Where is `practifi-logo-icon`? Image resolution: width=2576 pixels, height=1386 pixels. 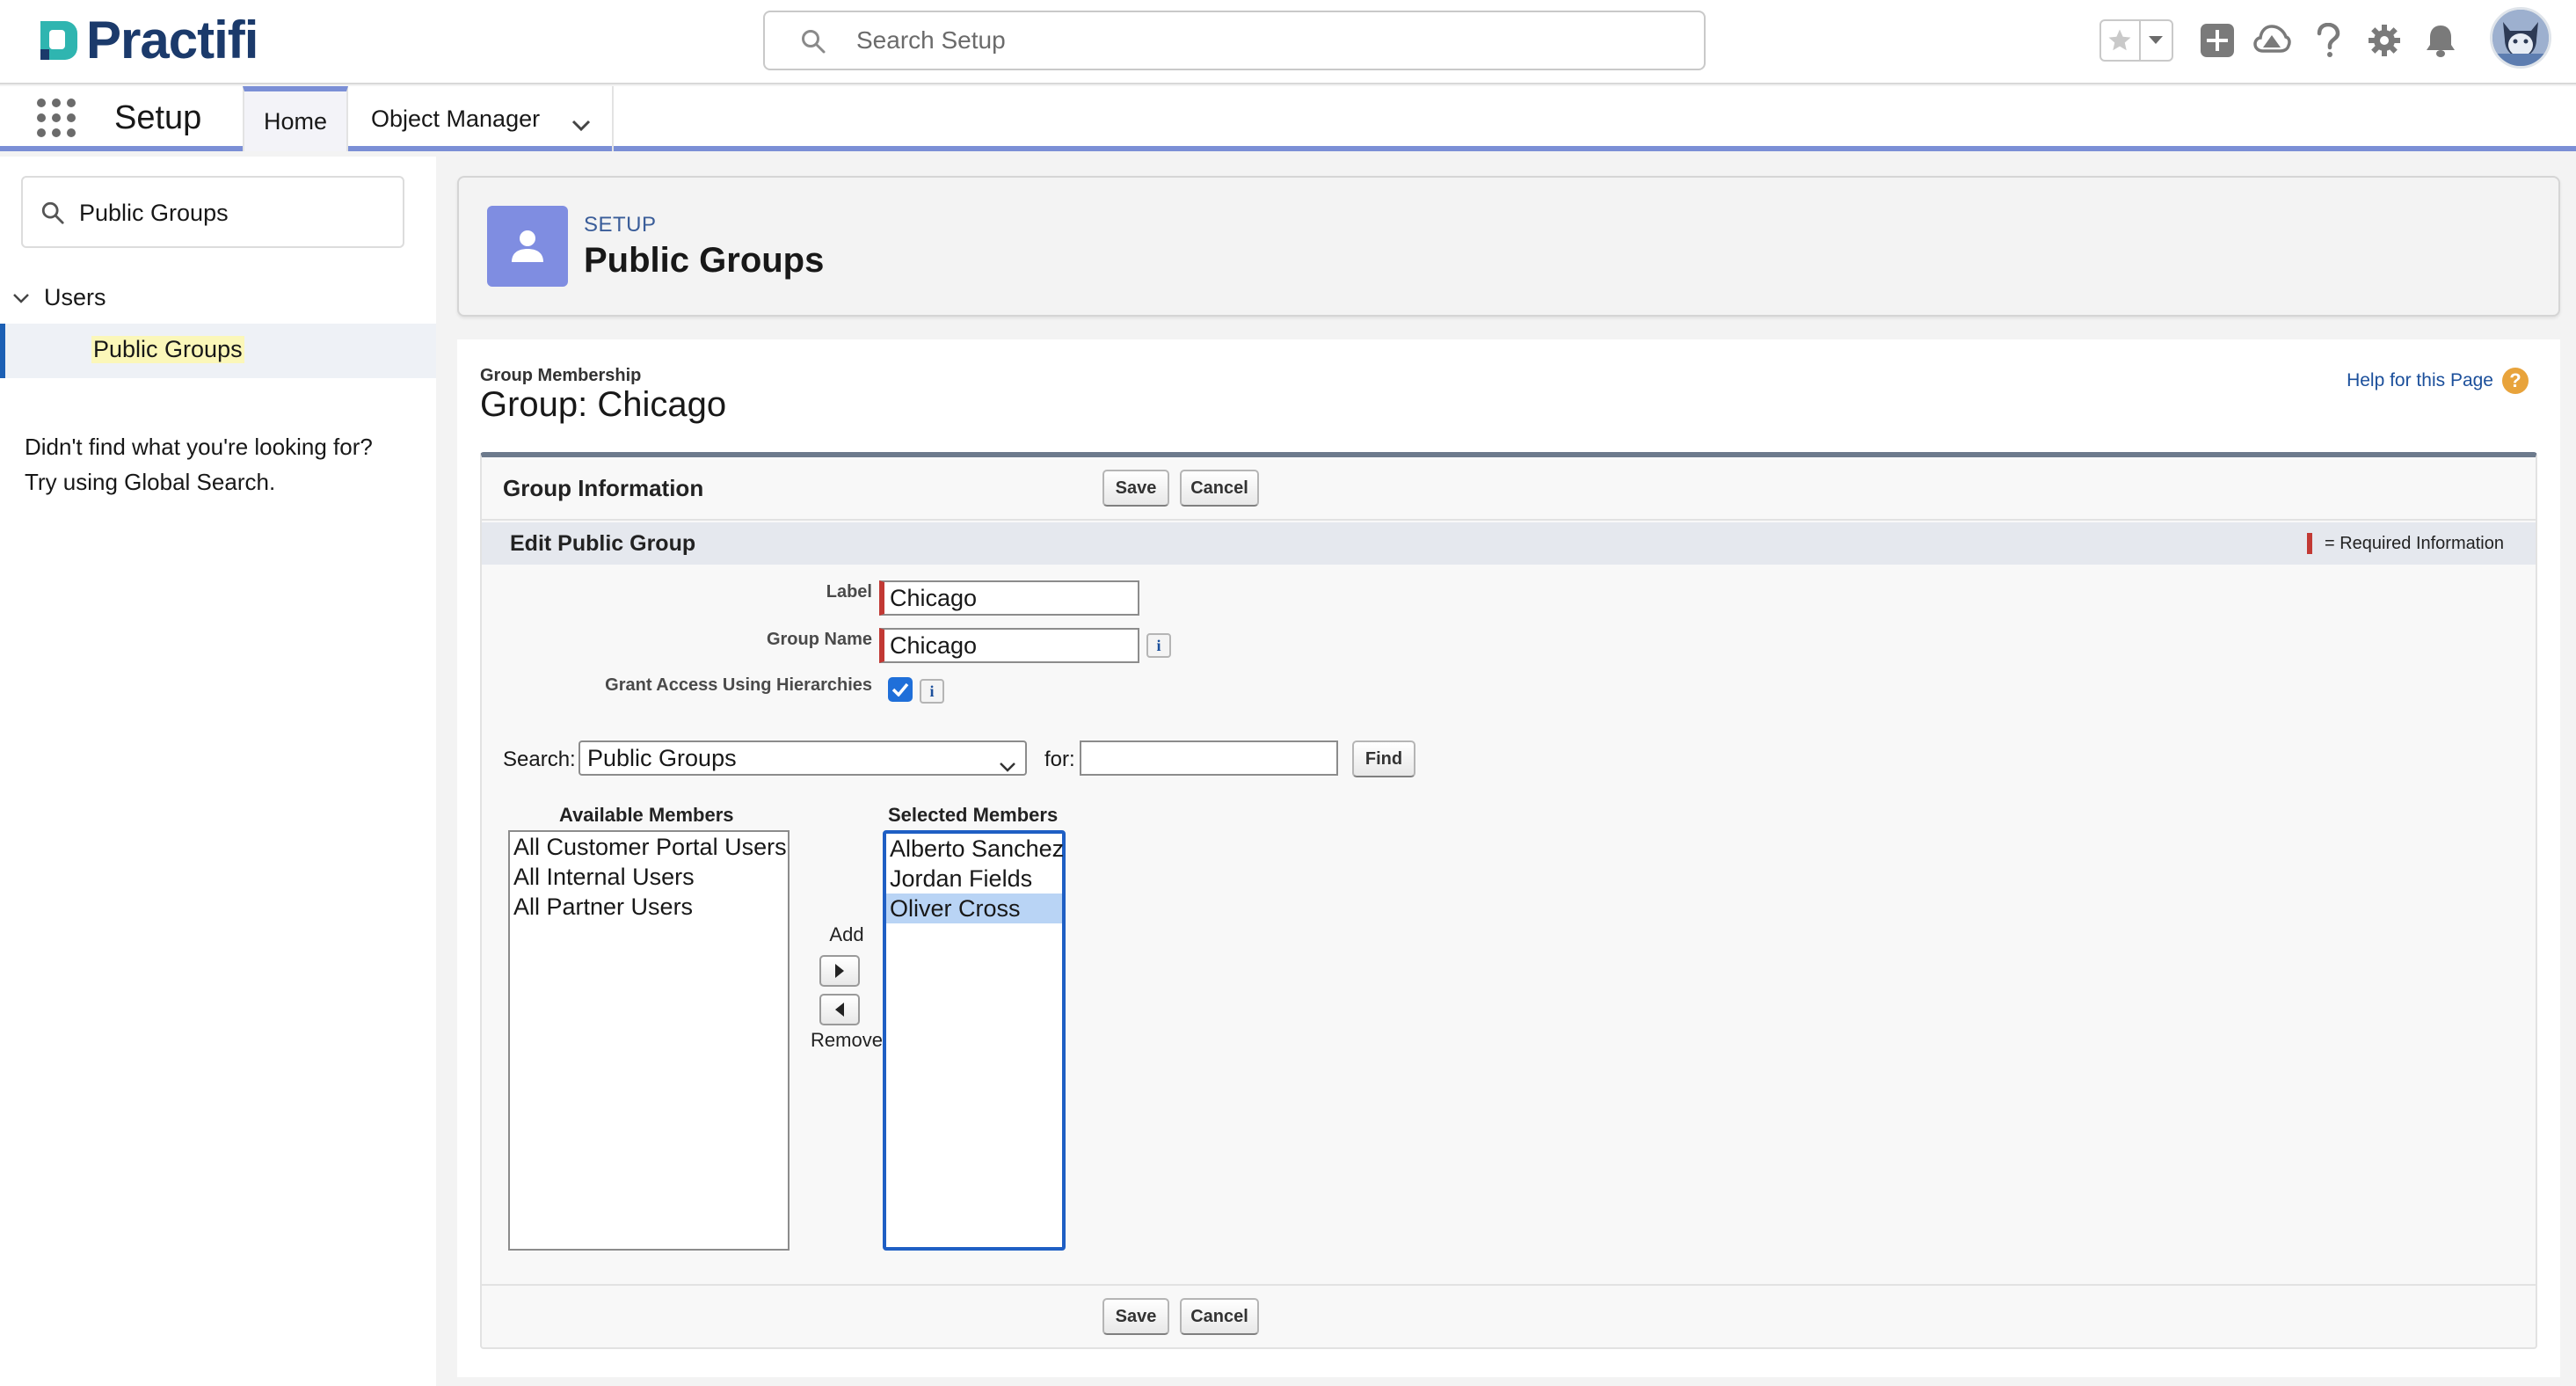
practifi-logo-icon is located at coordinates (58, 40).